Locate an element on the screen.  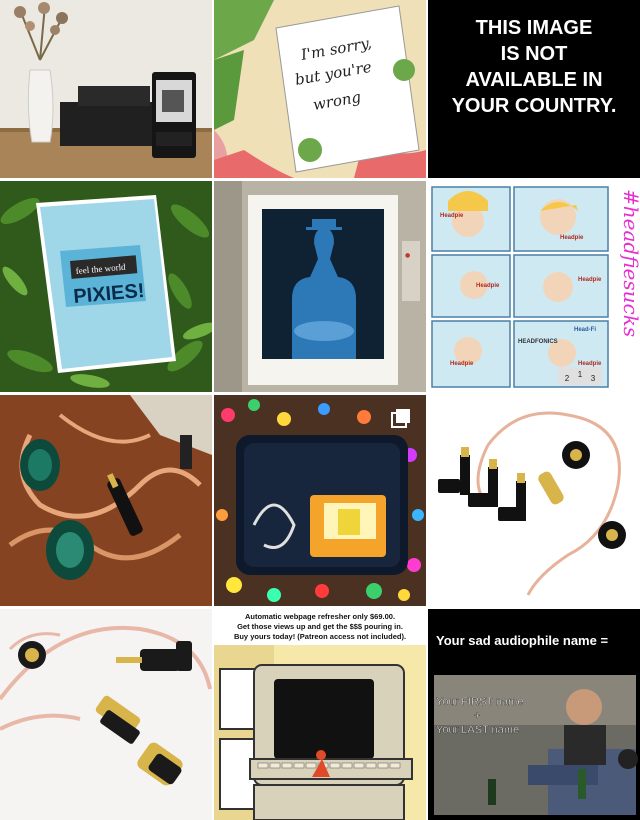
unavailable-line-2: IS NOT is located at coordinates (534, 54).